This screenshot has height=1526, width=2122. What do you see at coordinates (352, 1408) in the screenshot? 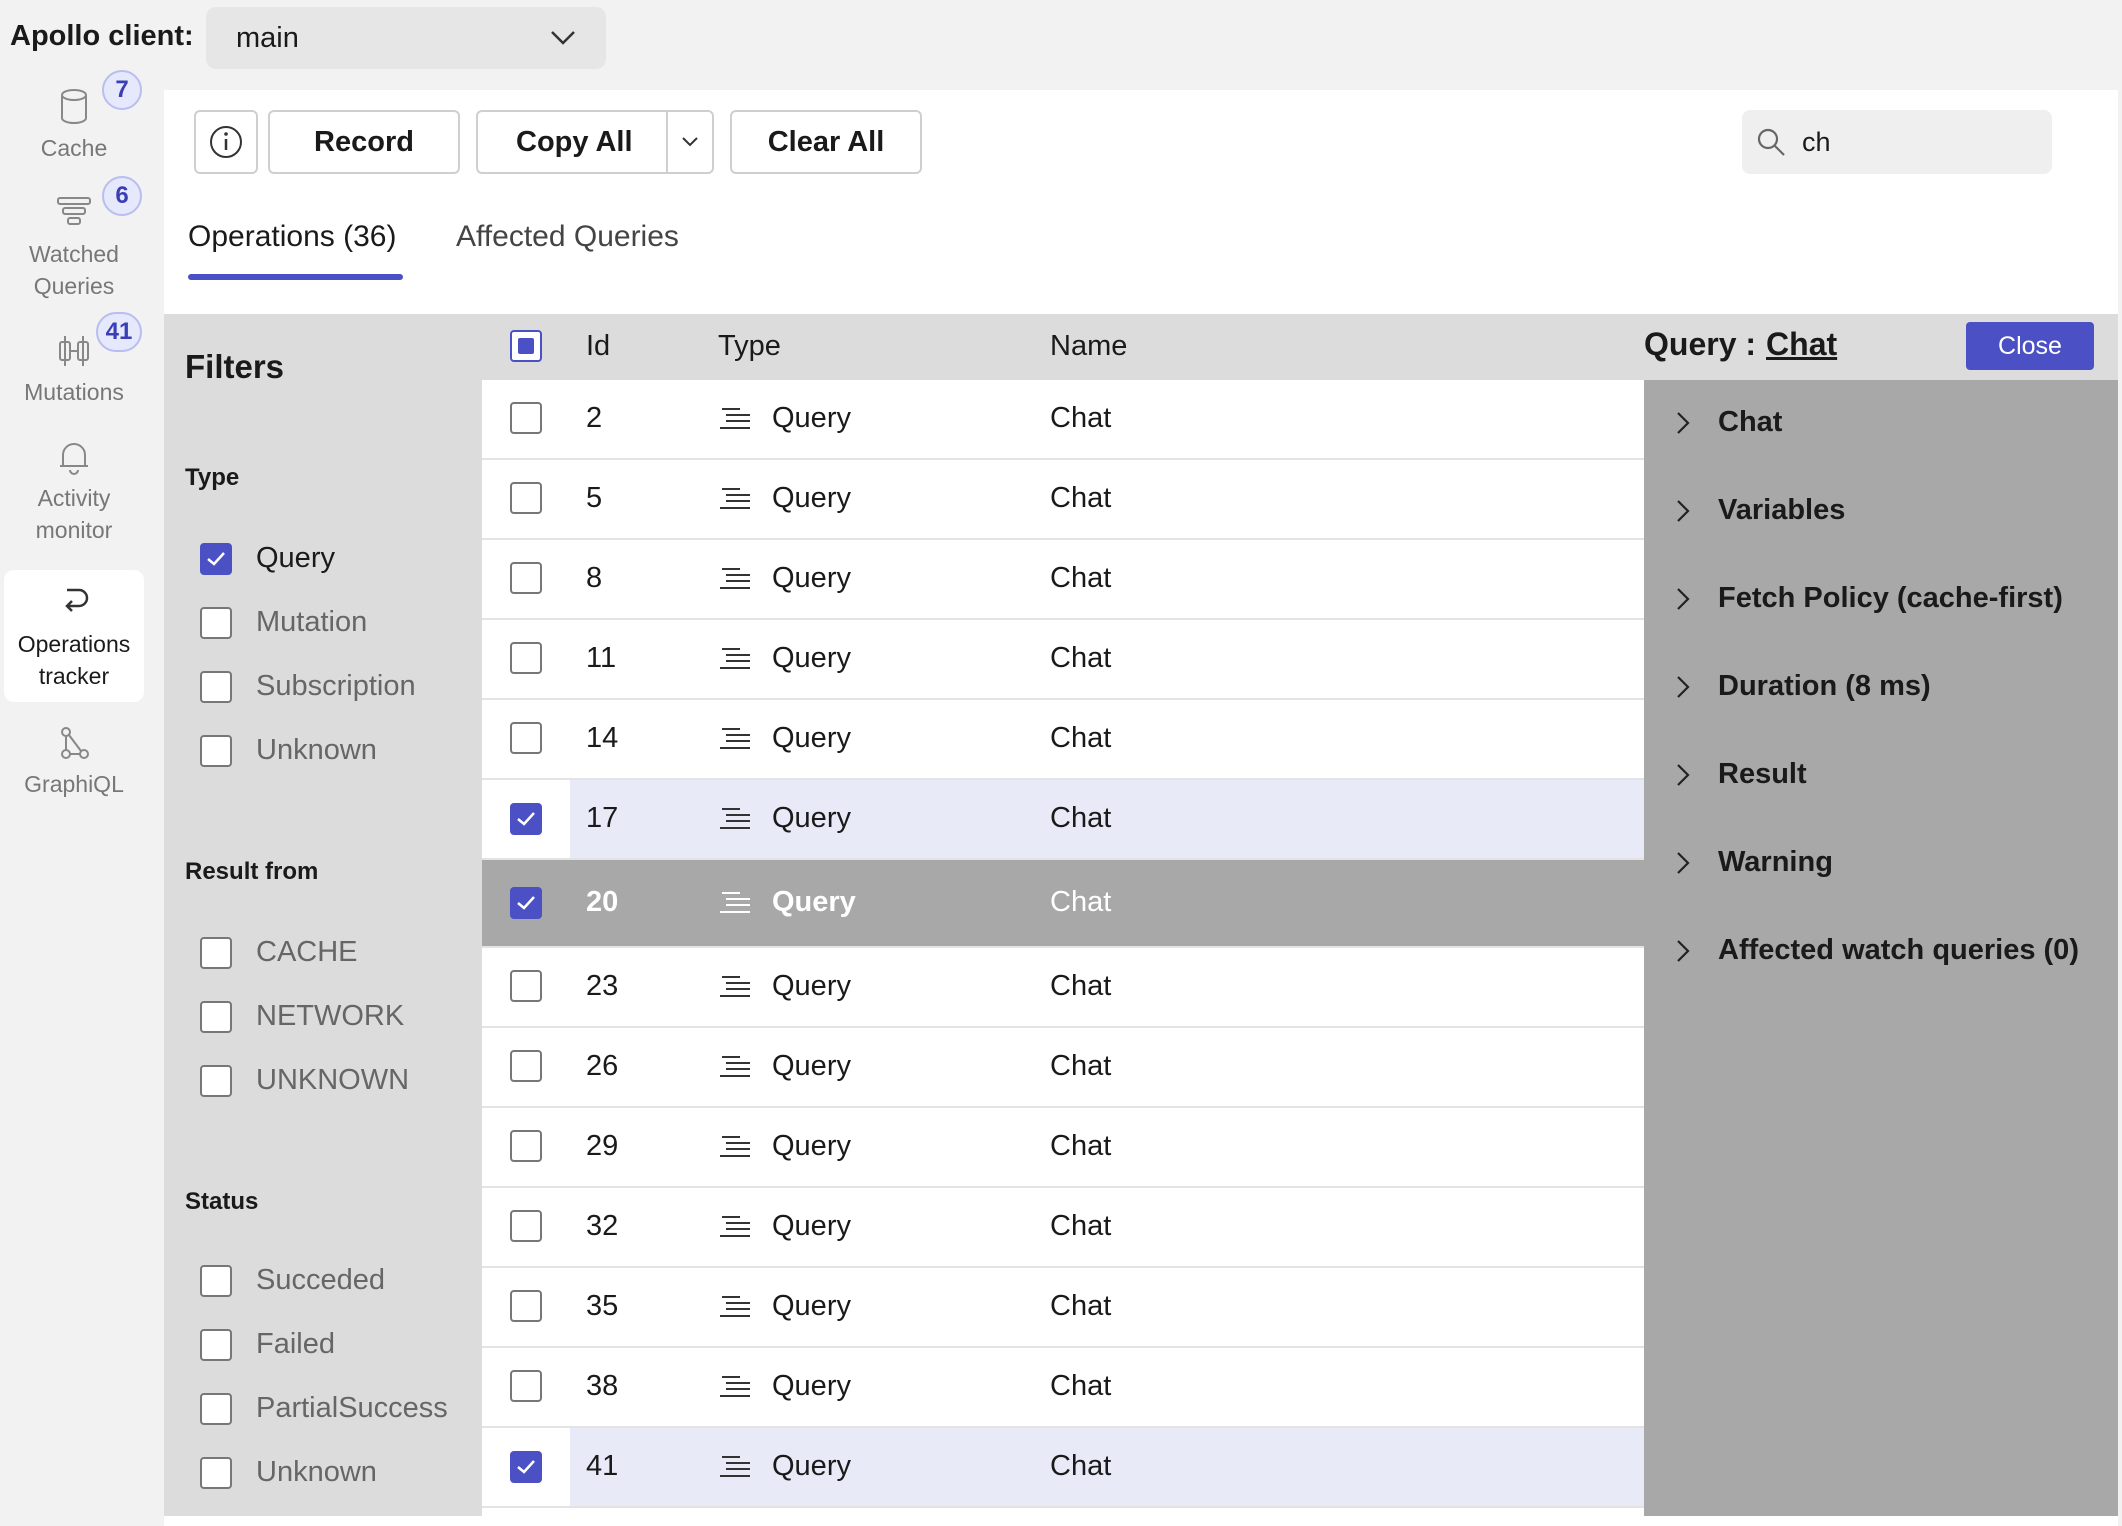
I see `filter-option-label: PartialSuccess` at bounding box center [352, 1408].